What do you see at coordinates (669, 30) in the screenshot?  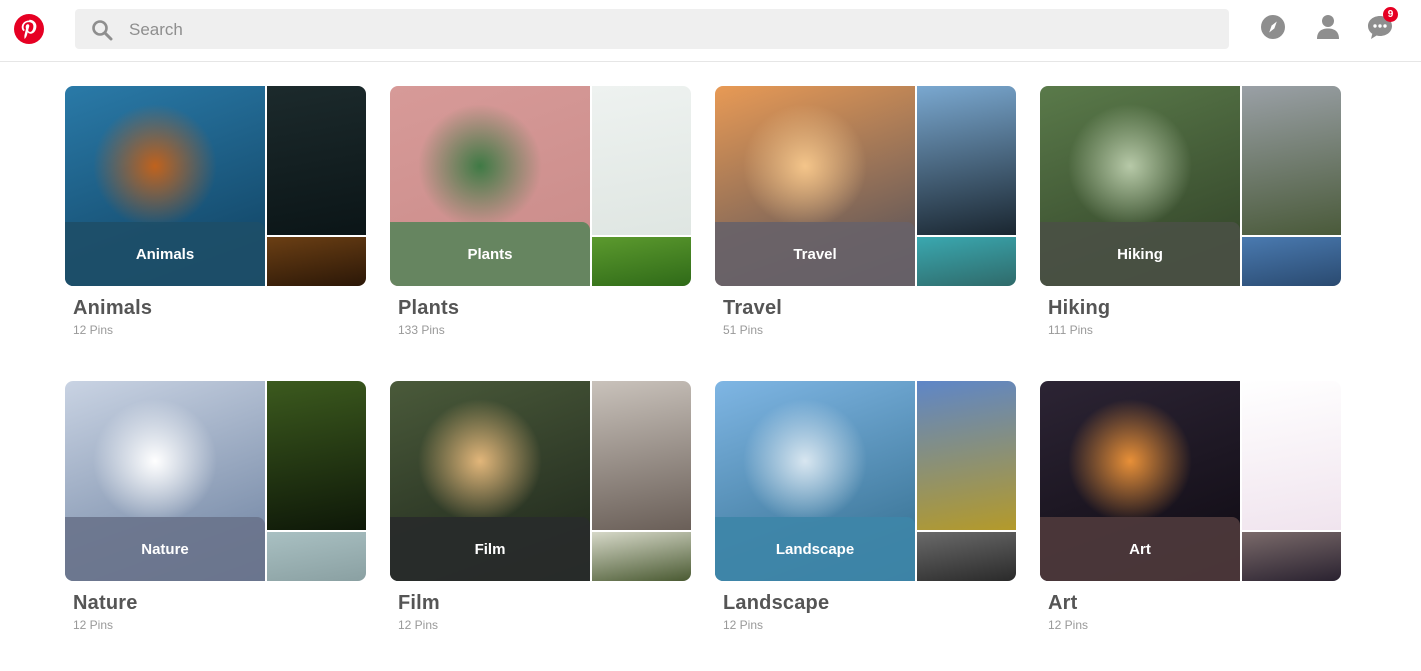 I see `search-input` at bounding box center [669, 30].